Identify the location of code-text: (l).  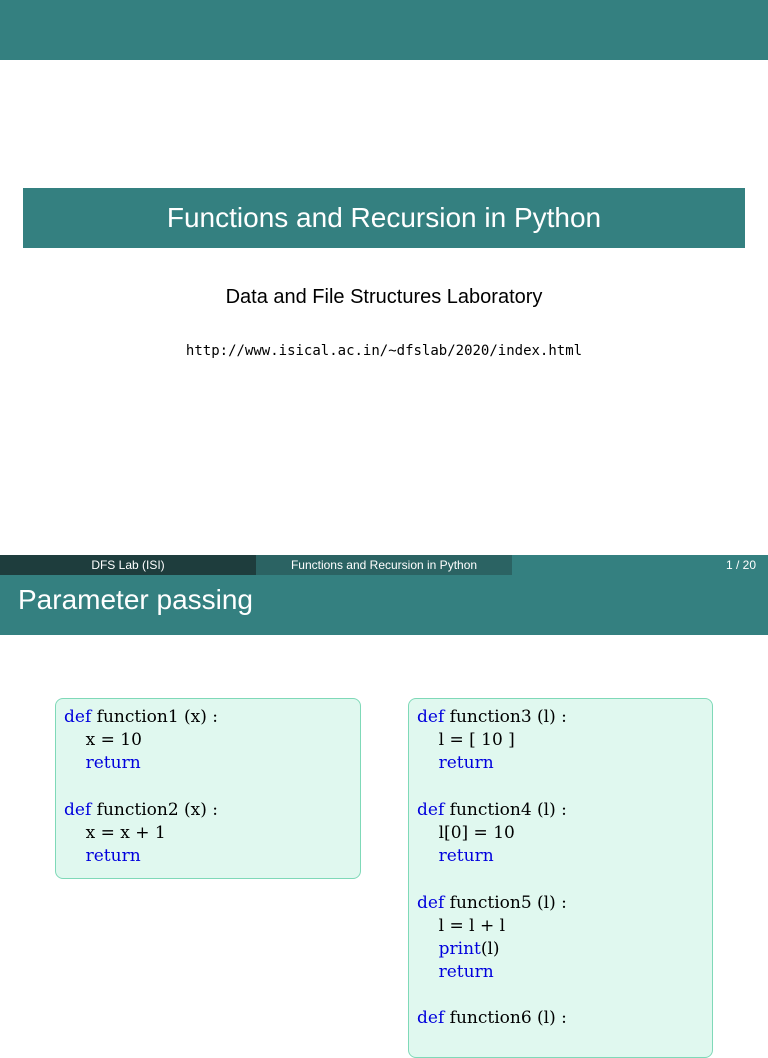
(490, 948).